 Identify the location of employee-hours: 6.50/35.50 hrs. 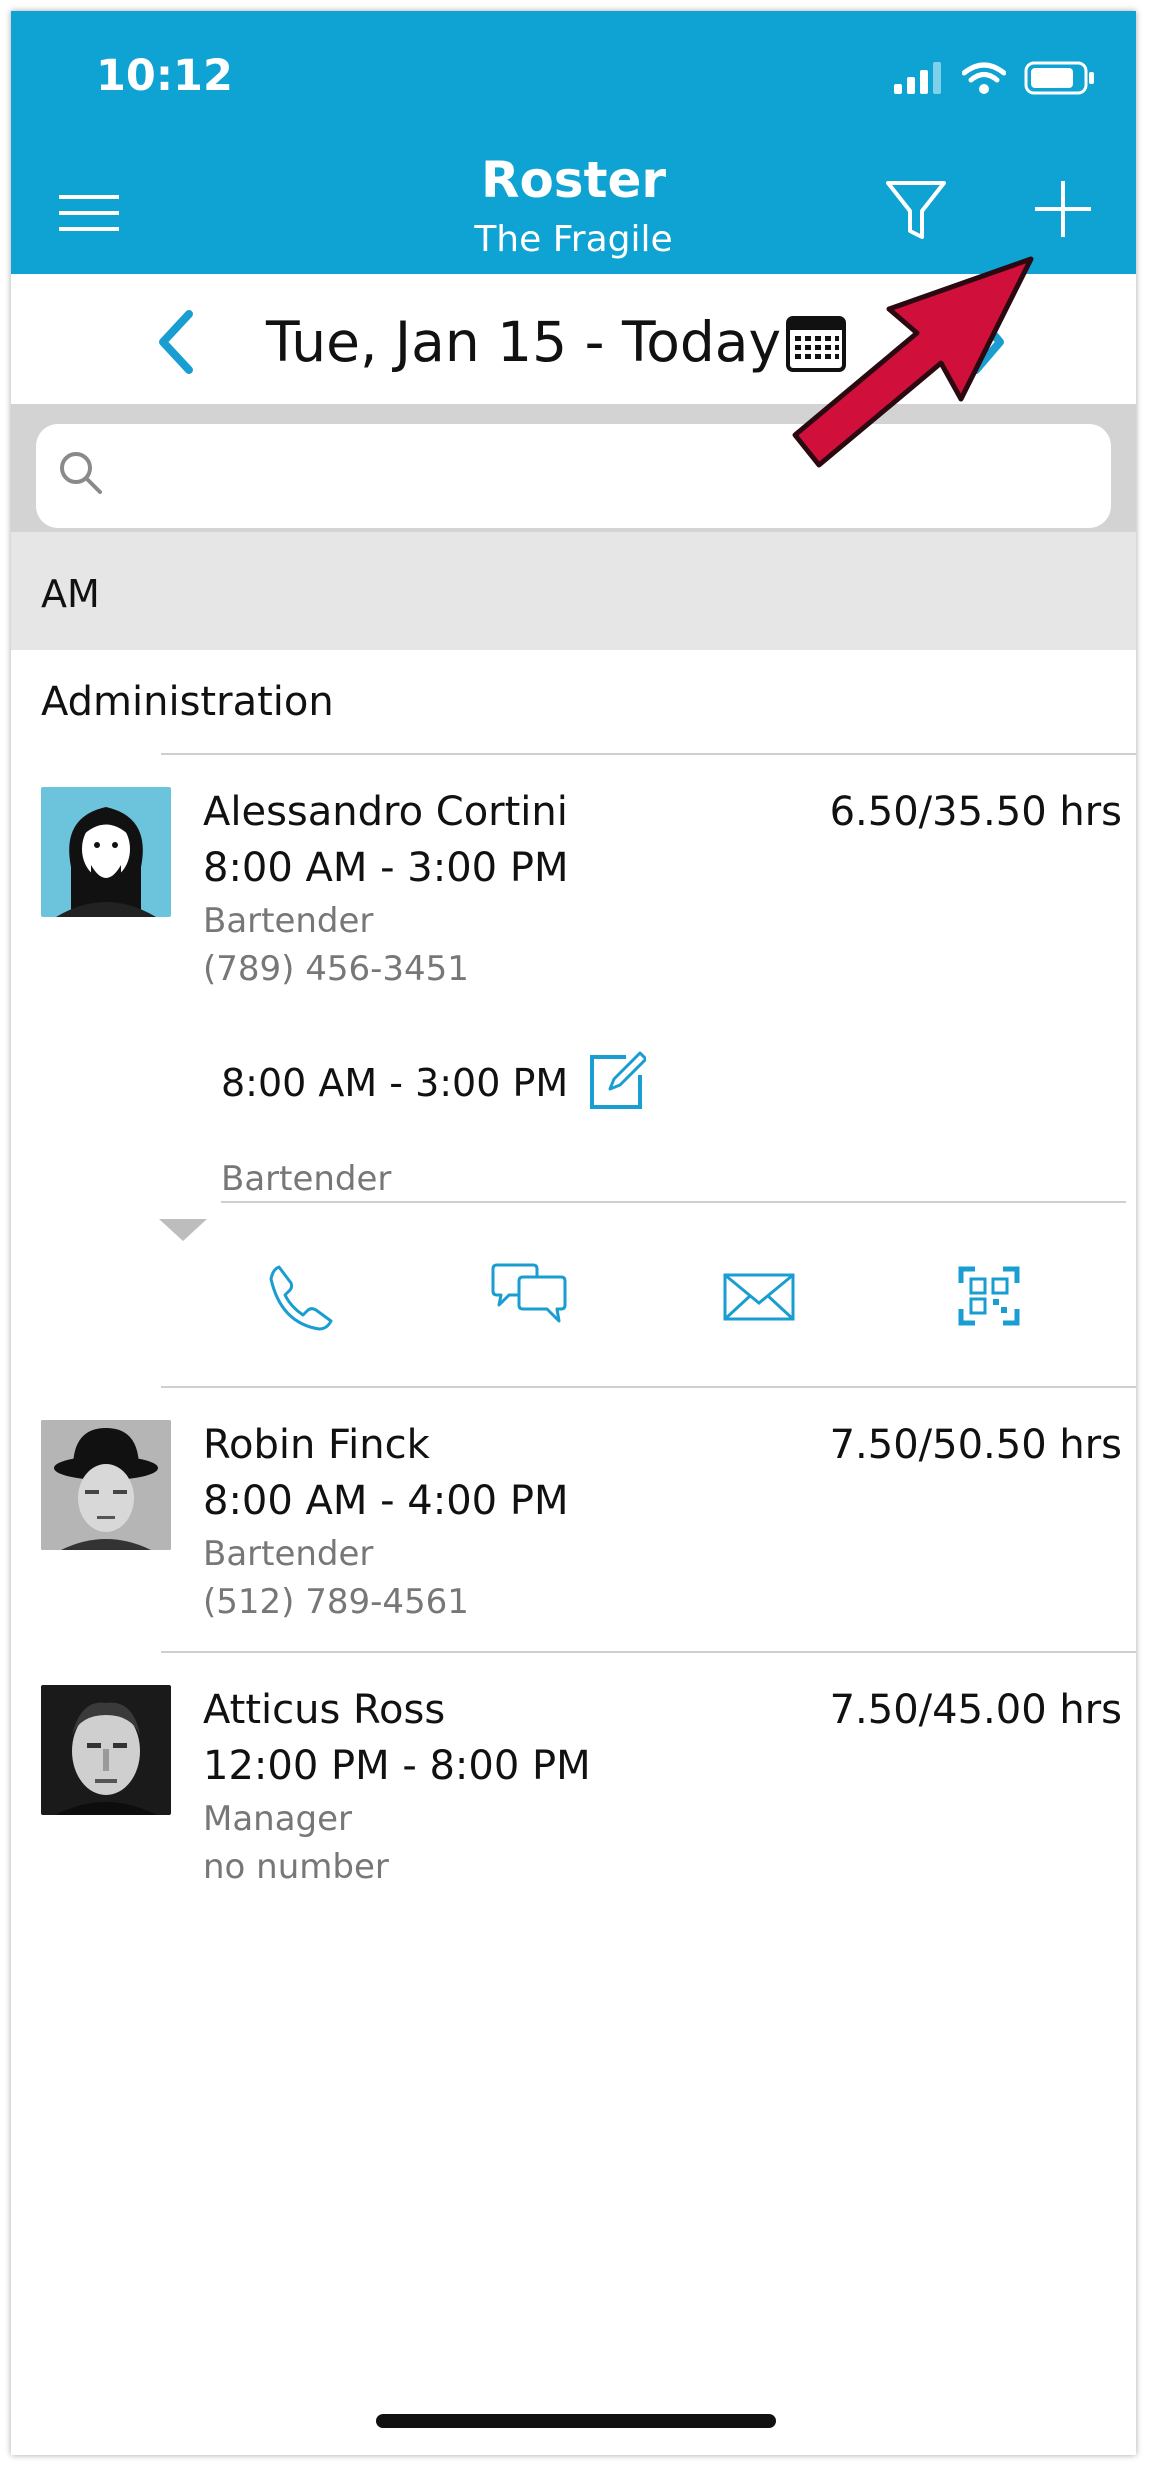
(975, 812).